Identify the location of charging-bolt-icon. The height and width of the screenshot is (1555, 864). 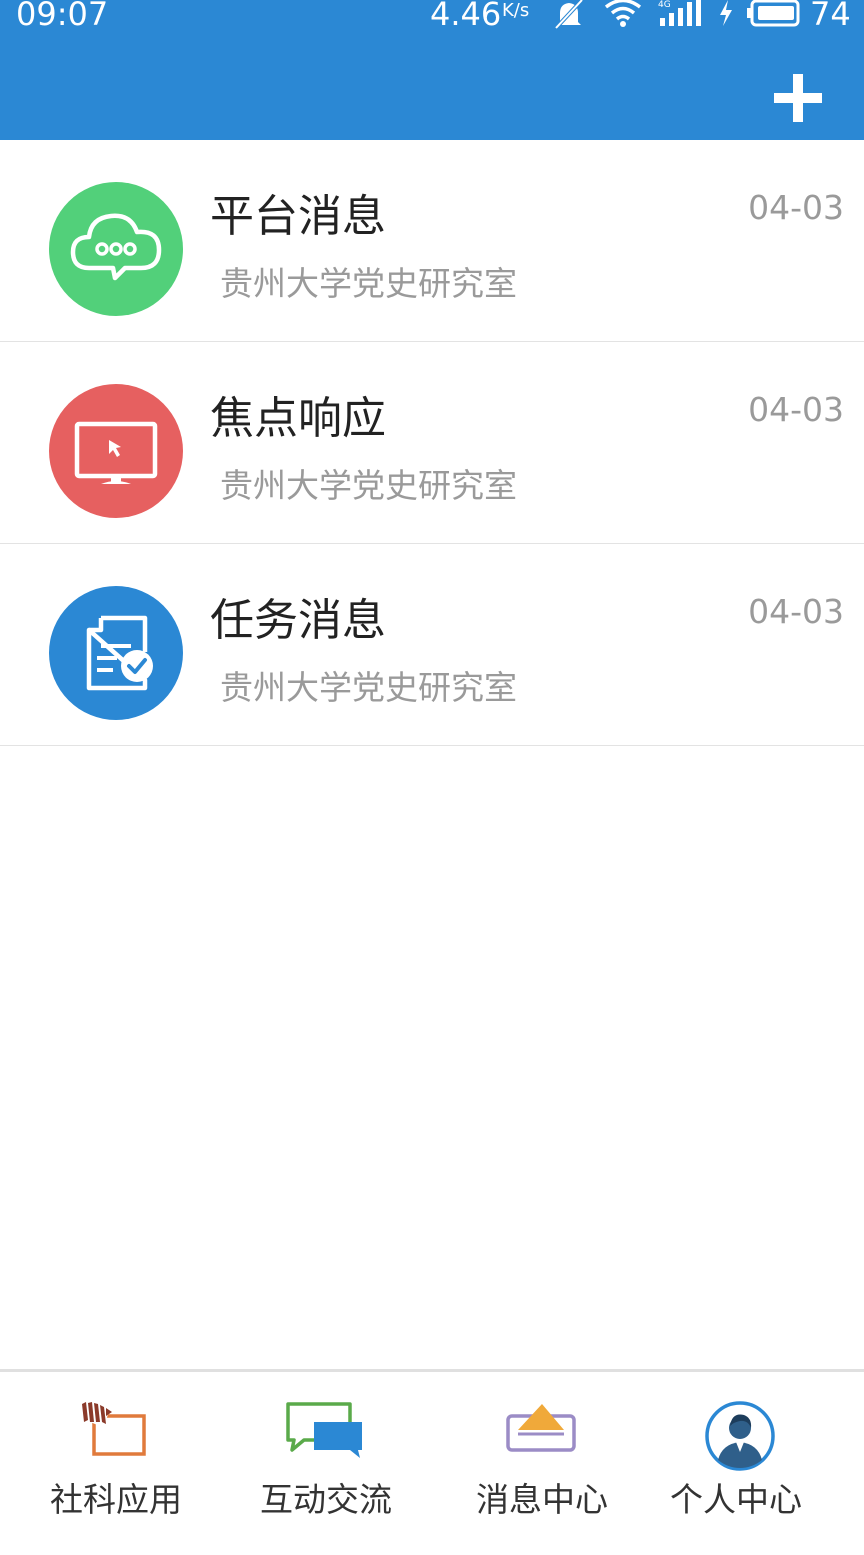
(726, 13).